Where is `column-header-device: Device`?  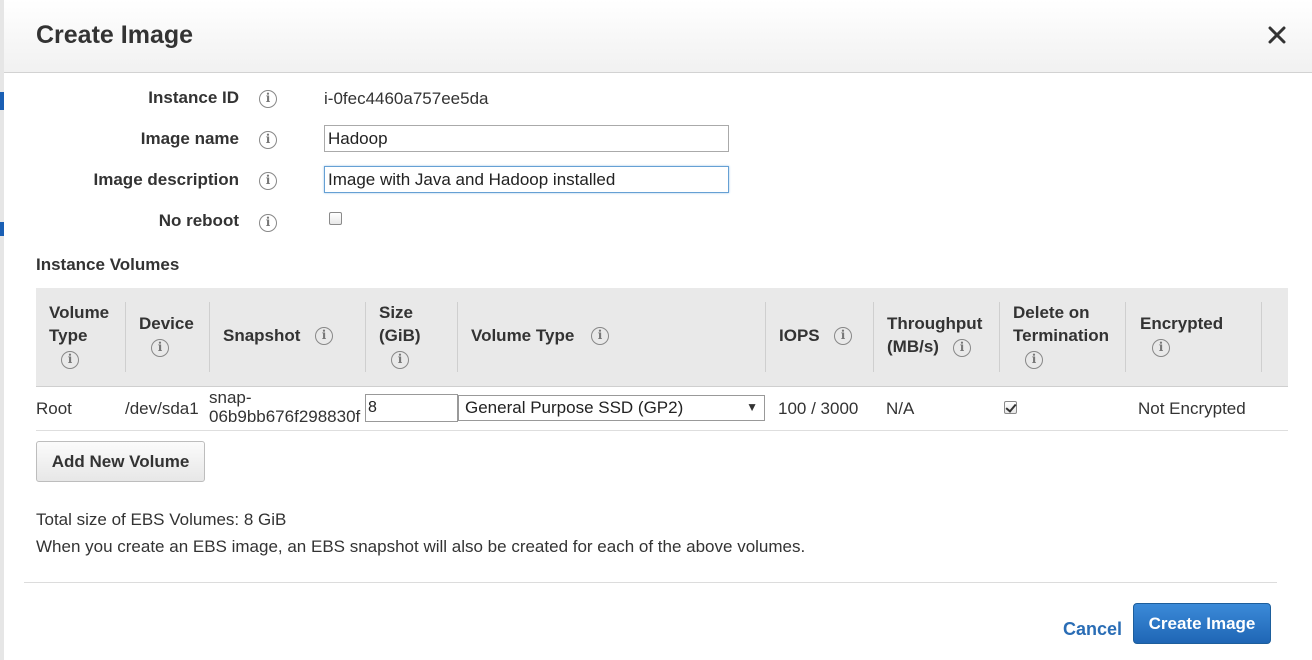 column-header-device: Device is located at coordinates (166, 323).